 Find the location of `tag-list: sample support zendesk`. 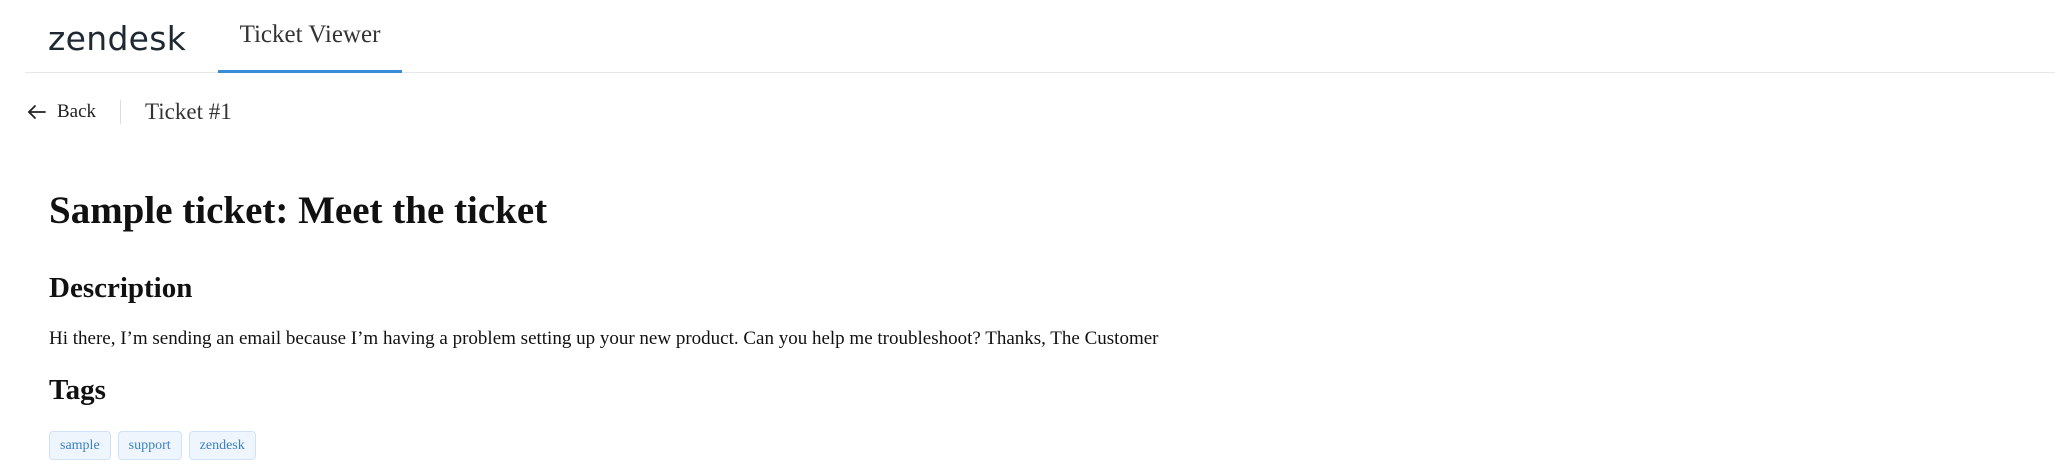

tag-list: sample support zendesk is located at coordinates (152, 445).